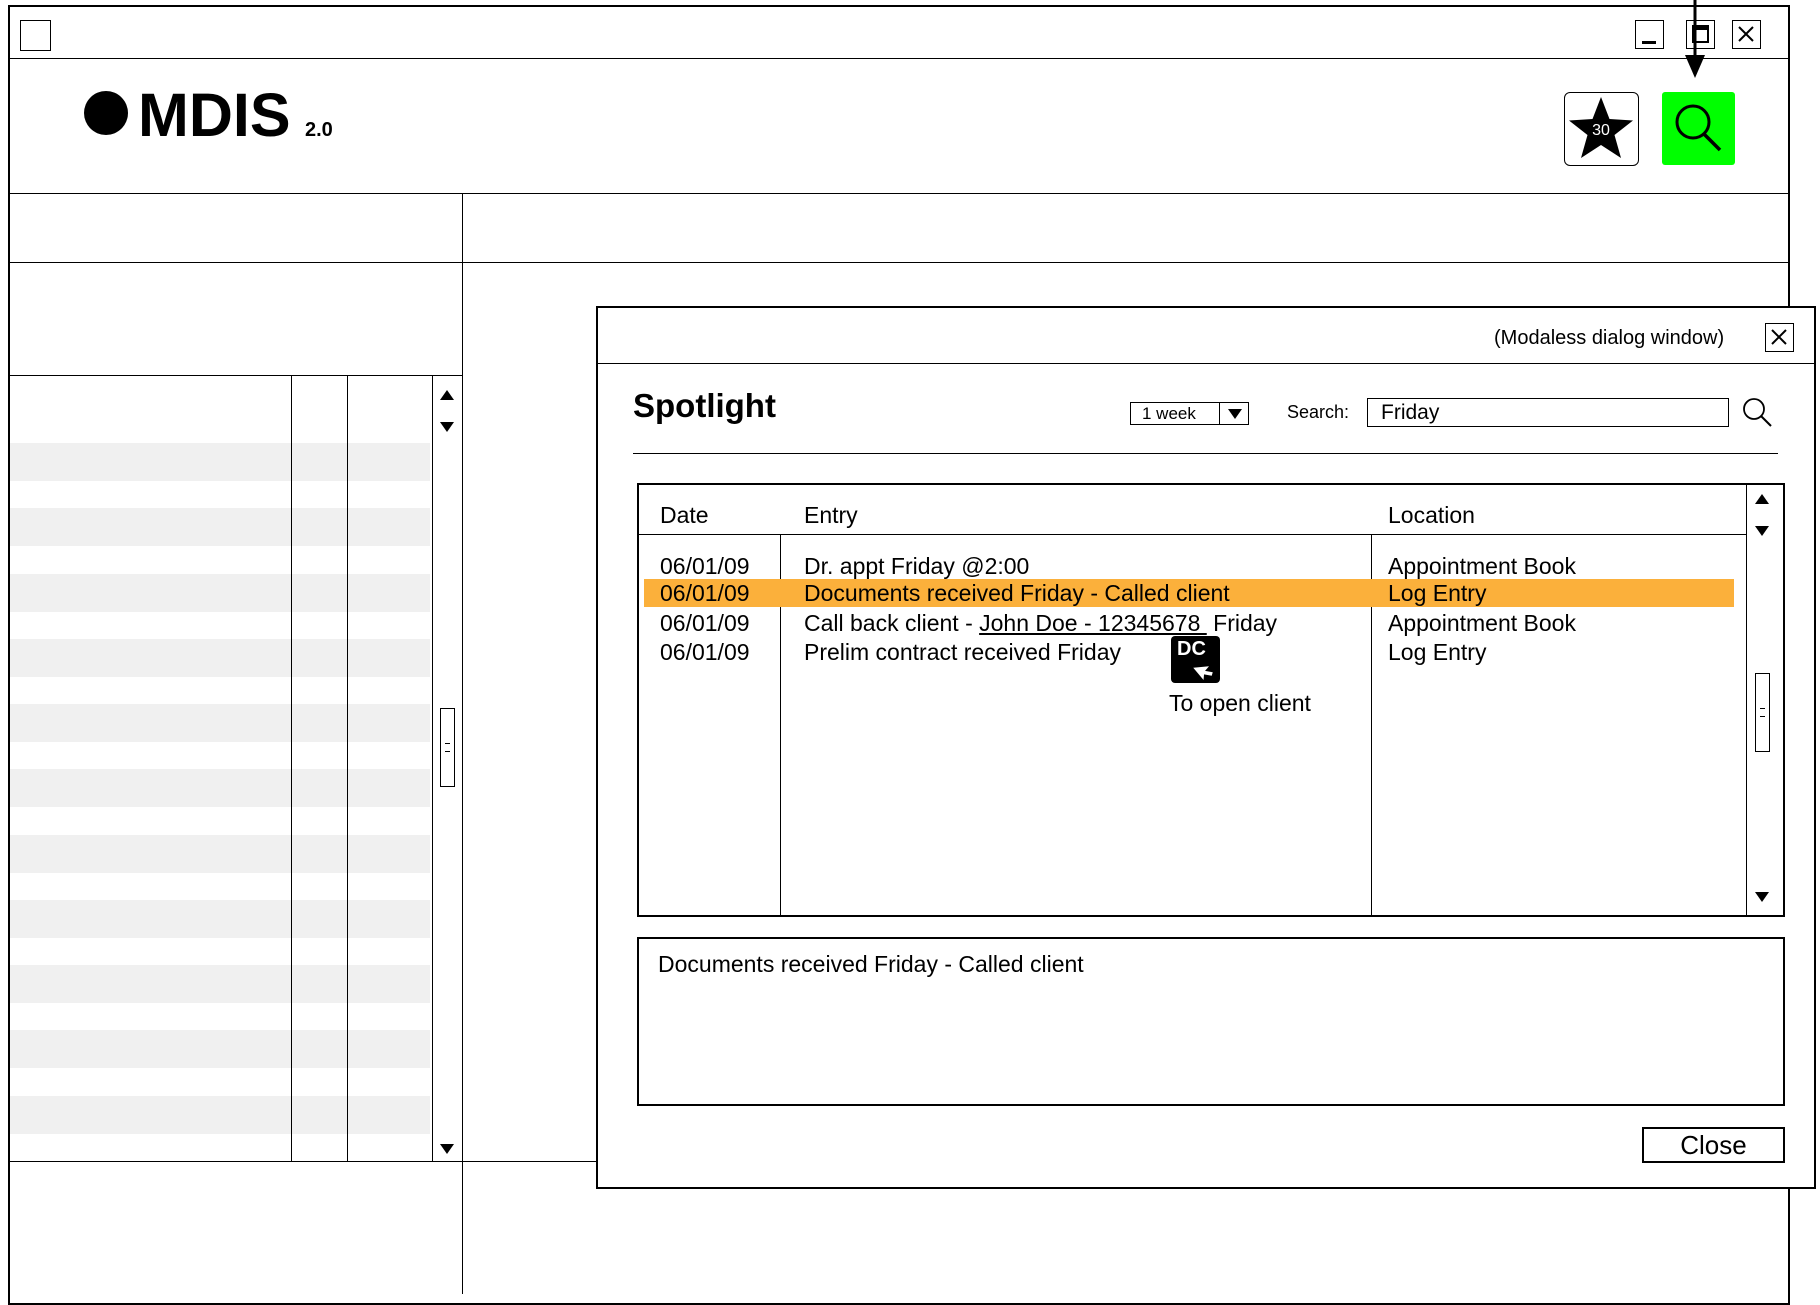 The width and height of the screenshot is (1820, 1305). Describe the element at coordinates (684, 515) in the screenshot. I see `column-header-date: Date` at that location.